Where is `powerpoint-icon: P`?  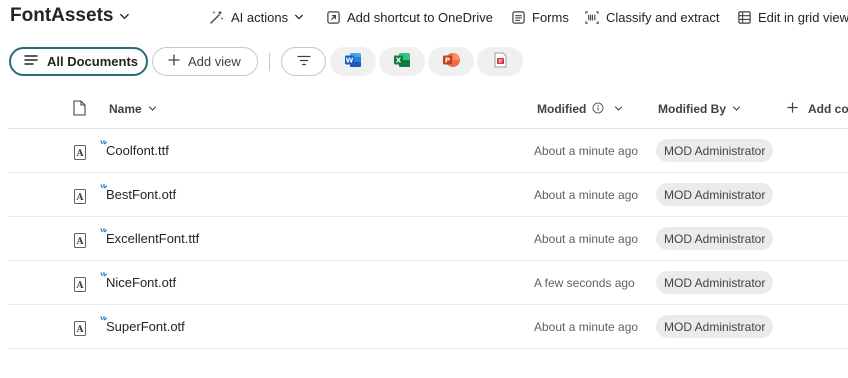
powerpoint-icon: P is located at coordinates (451, 61).